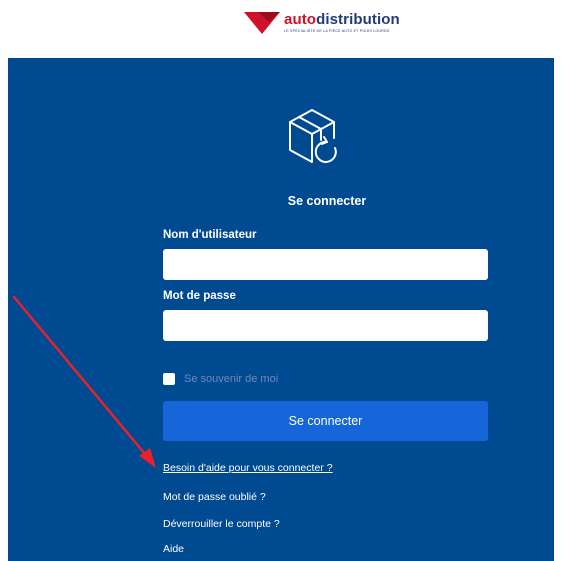 This screenshot has width=564, height=561. I want to click on logo-triangle-icon, so click(262, 23).